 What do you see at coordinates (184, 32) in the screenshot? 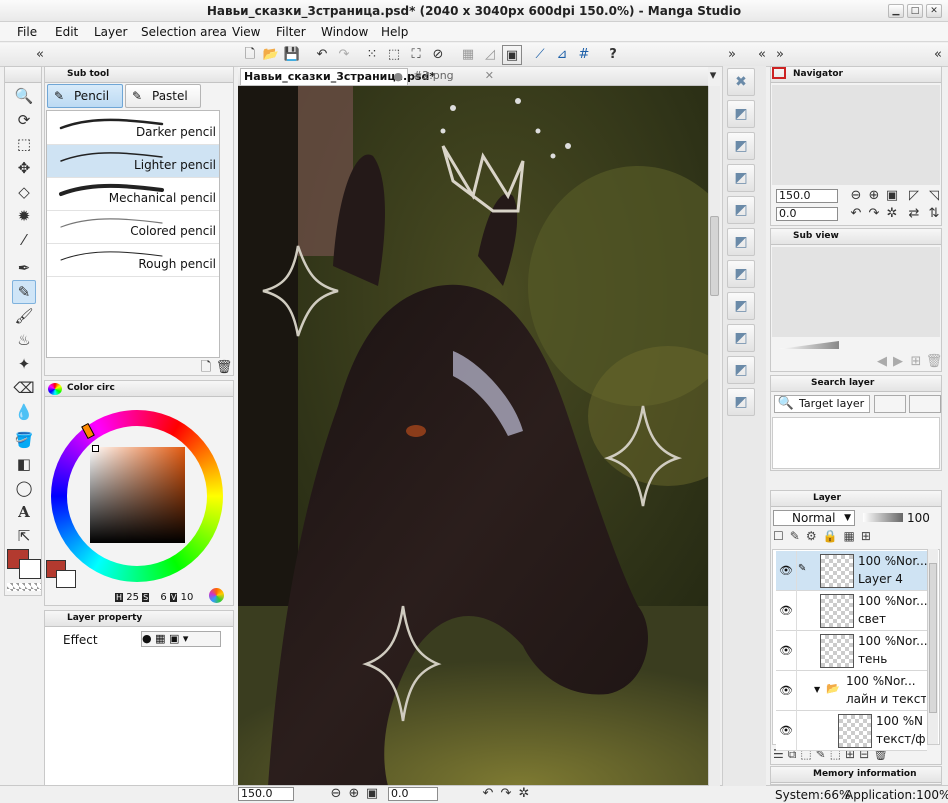
I see `menu-selection-area: Selection area` at bounding box center [184, 32].